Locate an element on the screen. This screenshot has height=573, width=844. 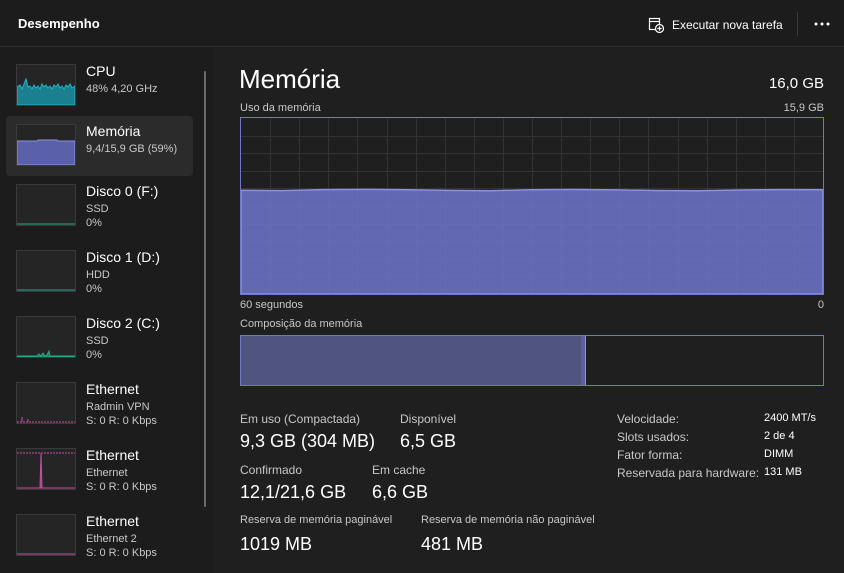
disk-0-thumbnail is located at coordinates (46, 205).